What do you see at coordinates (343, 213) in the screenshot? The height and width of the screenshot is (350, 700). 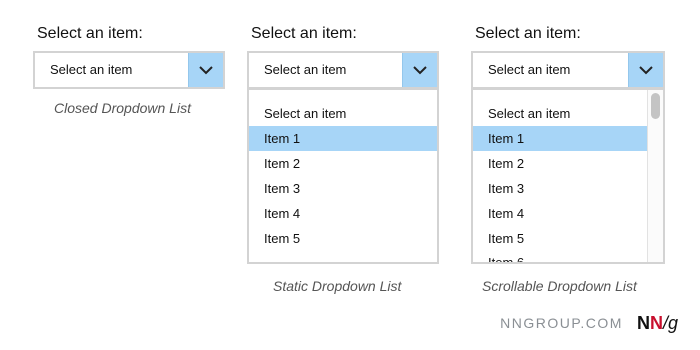 I see `static-option-item-4: Item 4` at bounding box center [343, 213].